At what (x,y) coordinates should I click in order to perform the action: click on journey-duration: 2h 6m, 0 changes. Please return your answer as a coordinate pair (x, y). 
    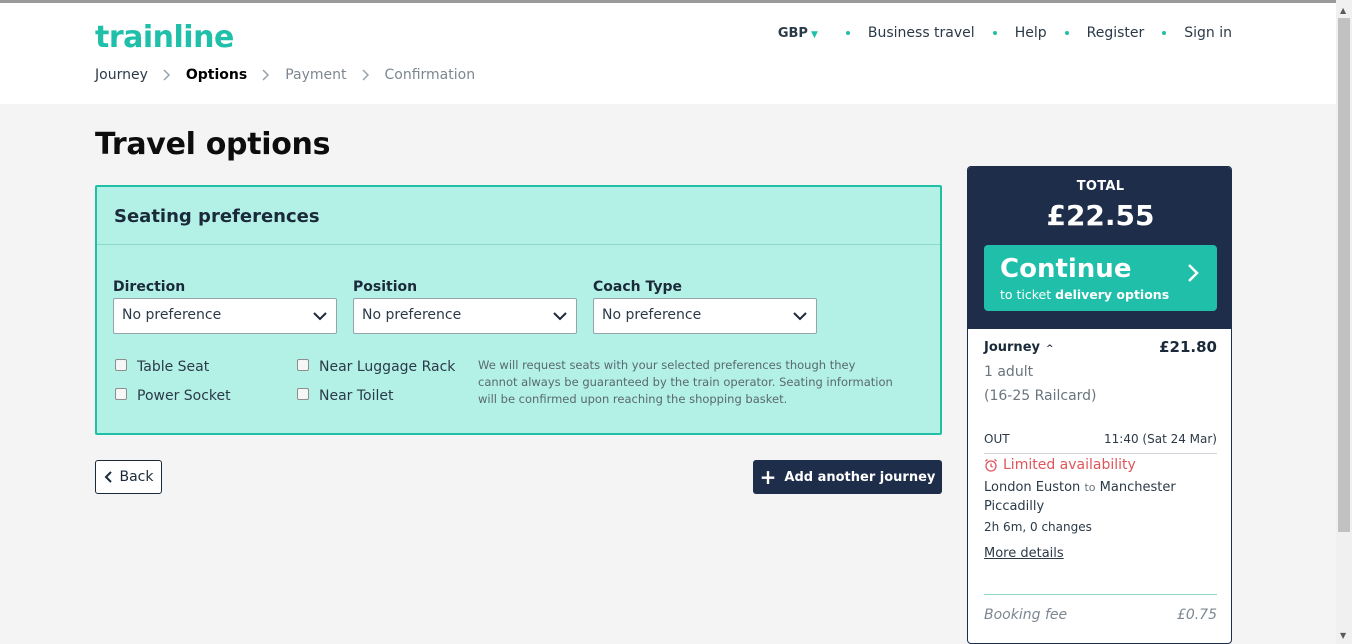
    Looking at the image, I should click on (1038, 527).